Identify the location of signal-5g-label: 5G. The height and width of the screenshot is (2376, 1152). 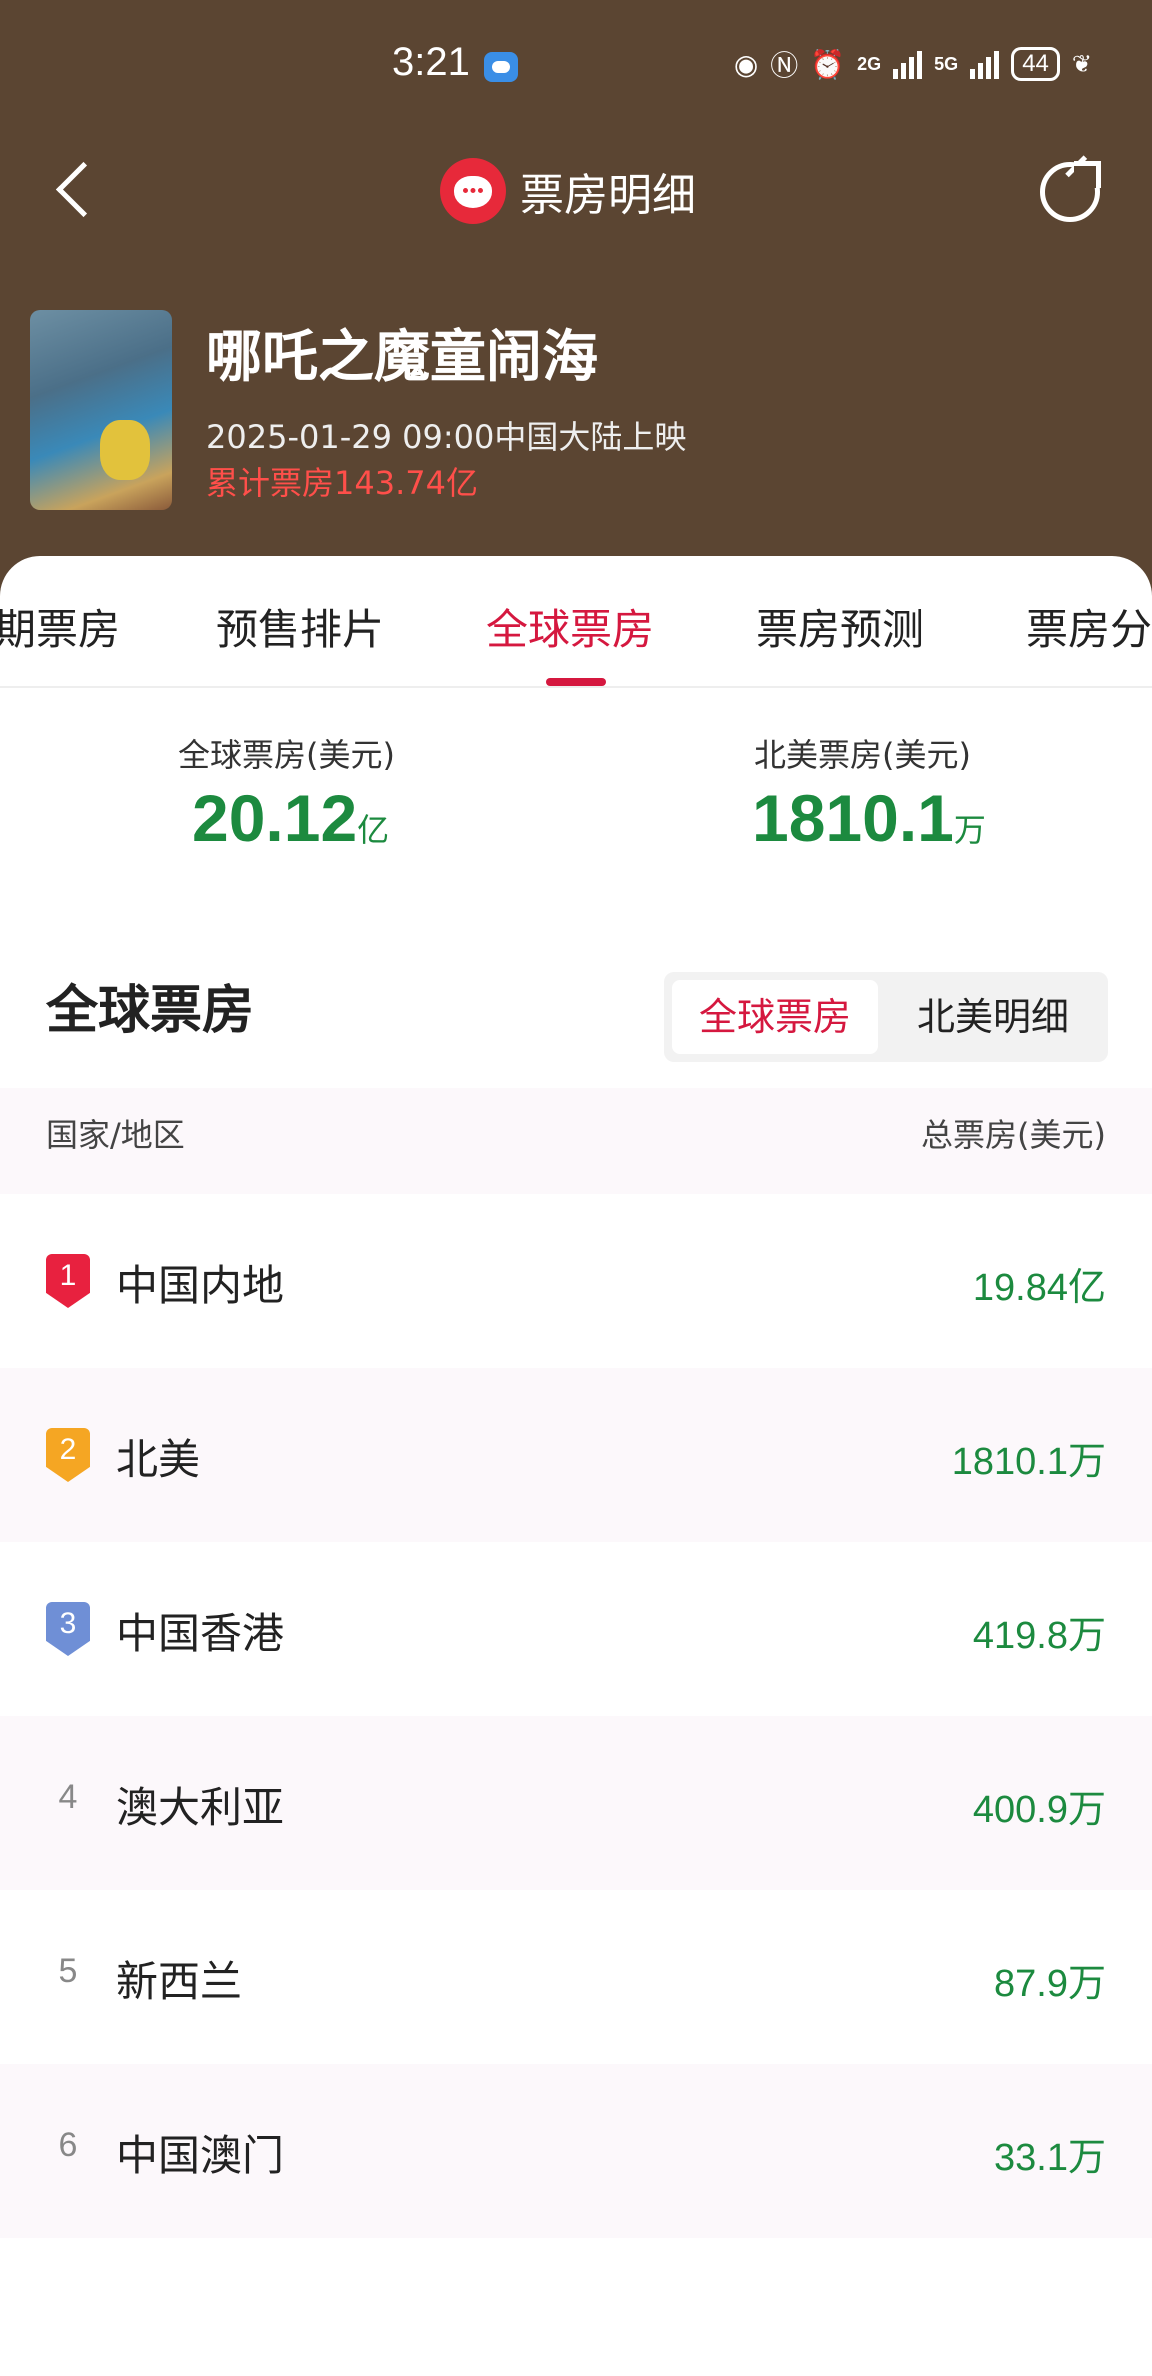
(946, 64).